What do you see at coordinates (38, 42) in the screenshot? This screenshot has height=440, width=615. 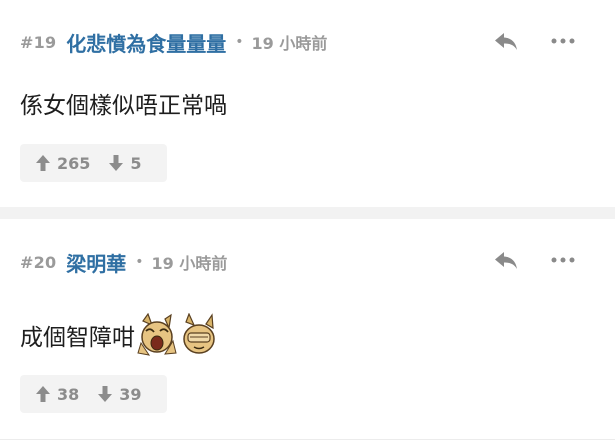 I see `post-number: #19` at bounding box center [38, 42].